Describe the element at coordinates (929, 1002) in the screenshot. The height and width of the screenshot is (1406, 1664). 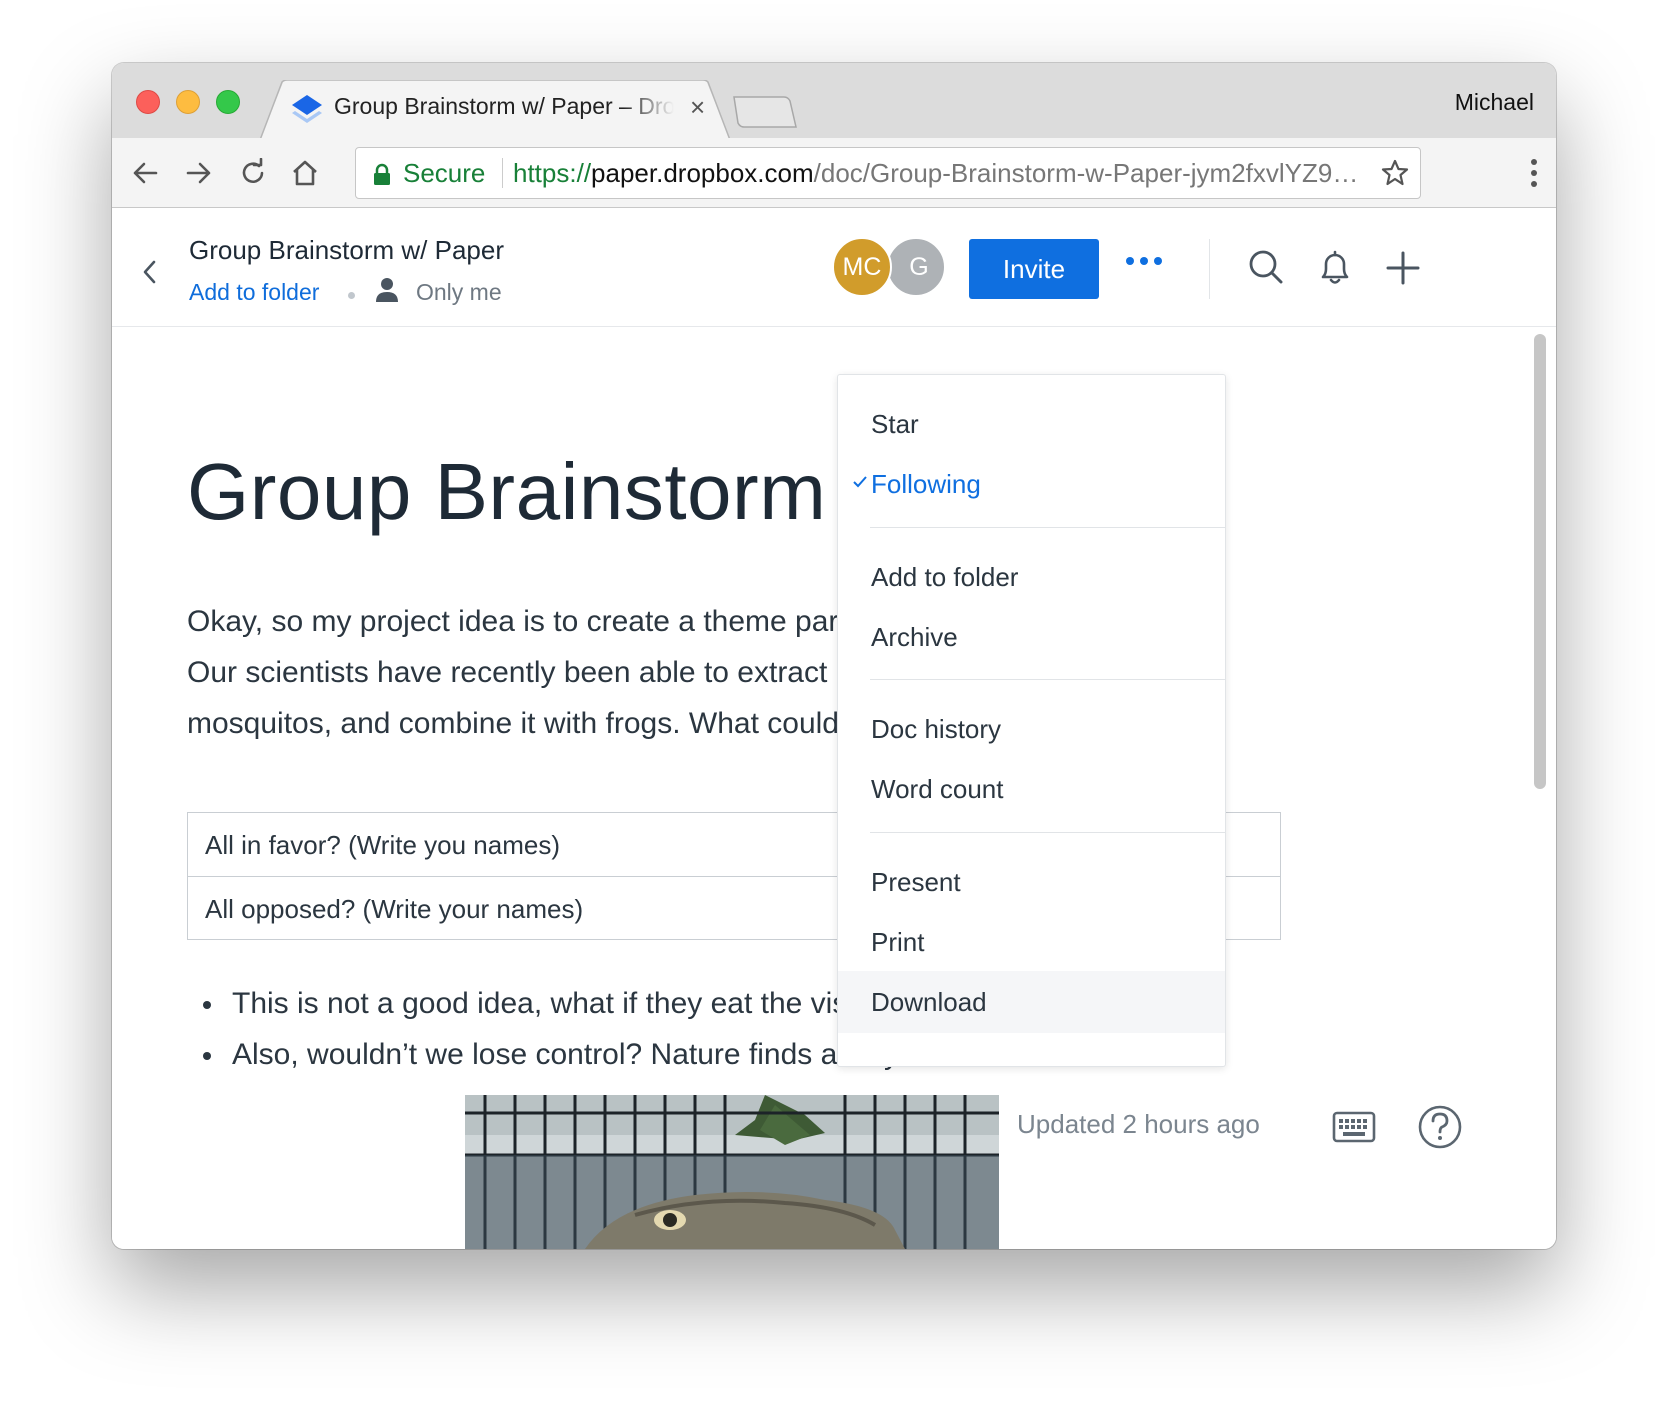
I see `menu-item-label: Download` at that location.